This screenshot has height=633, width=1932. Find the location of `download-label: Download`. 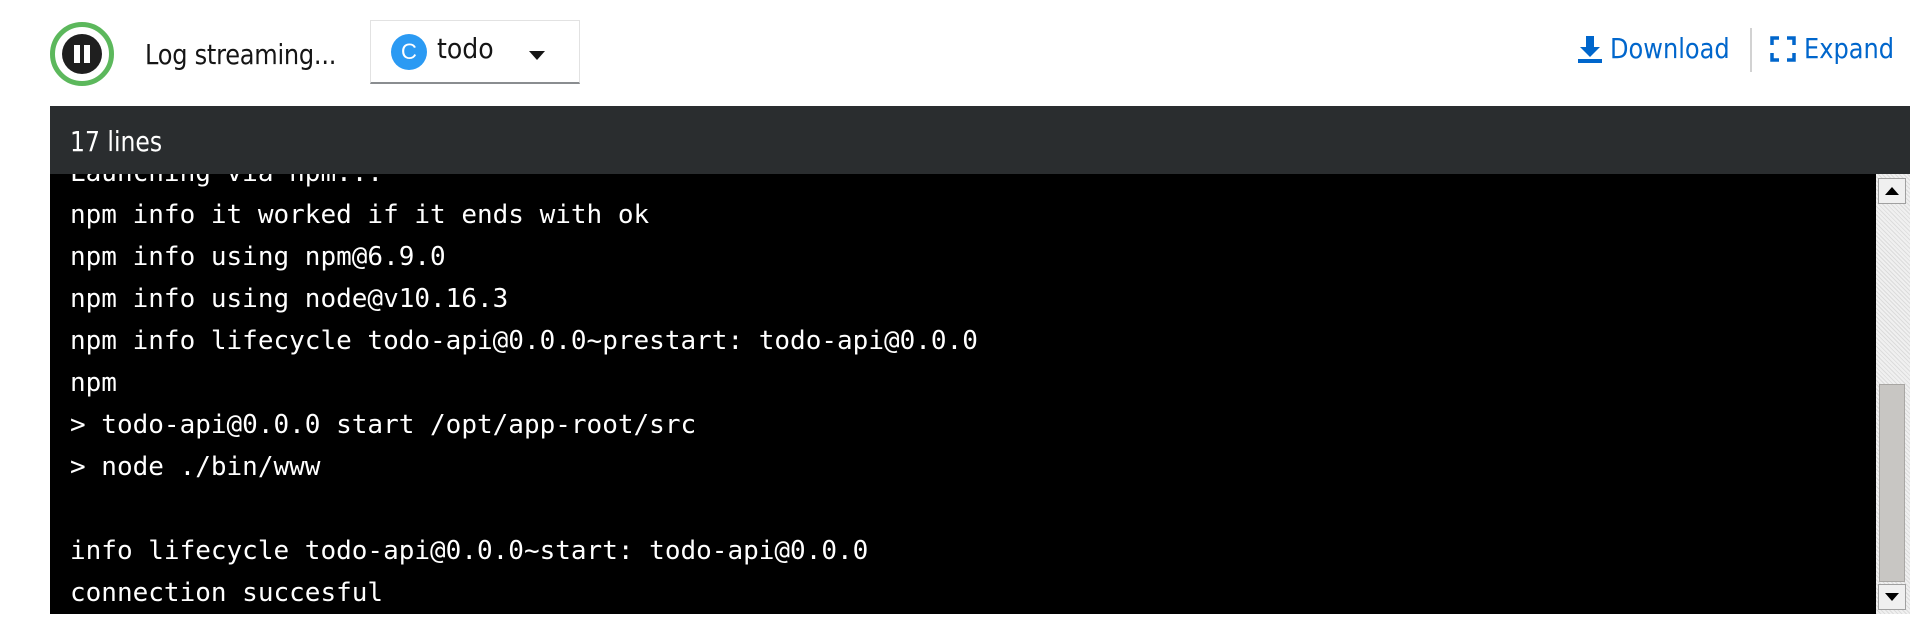

download-label: Download is located at coordinates (1670, 48).